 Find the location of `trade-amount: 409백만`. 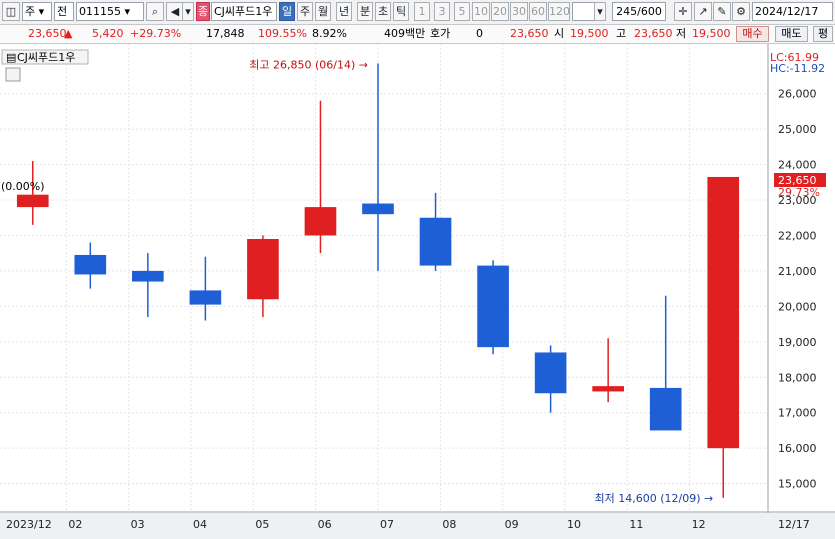

trade-amount: 409백만 is located at coordinates (405, 33).